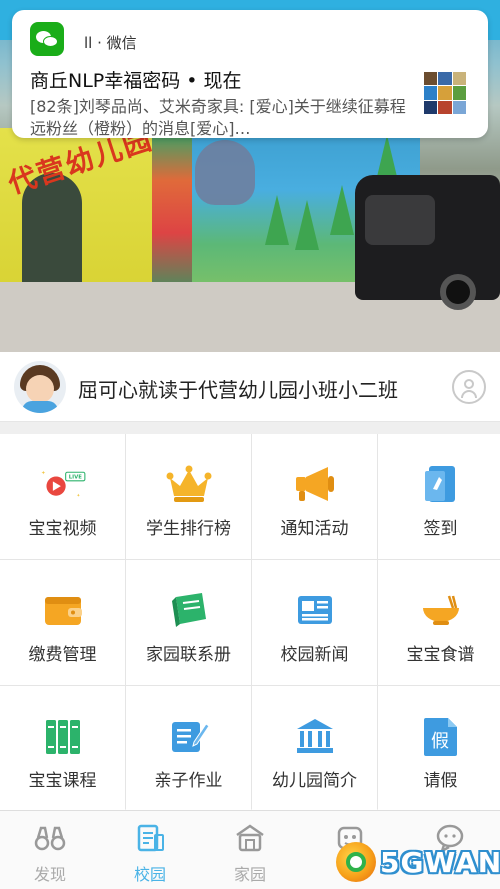  What do you see at coordinates (63, 484) in the screenshot?
I see `video-live-icon: ✦ ✦ LIVE` at bounding box center [63, 484].